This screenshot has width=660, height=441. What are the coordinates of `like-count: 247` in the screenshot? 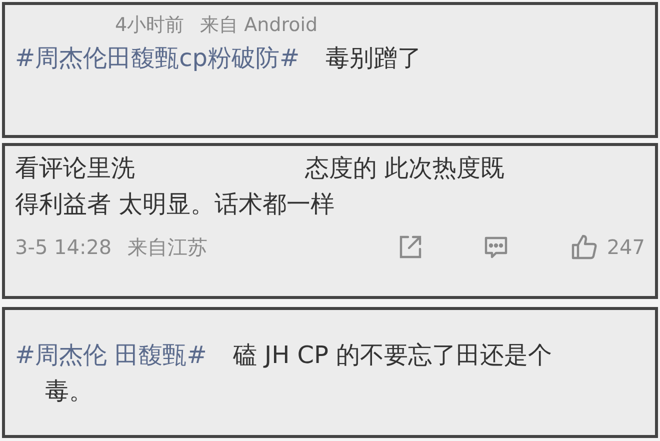 It's located at (625, 247).